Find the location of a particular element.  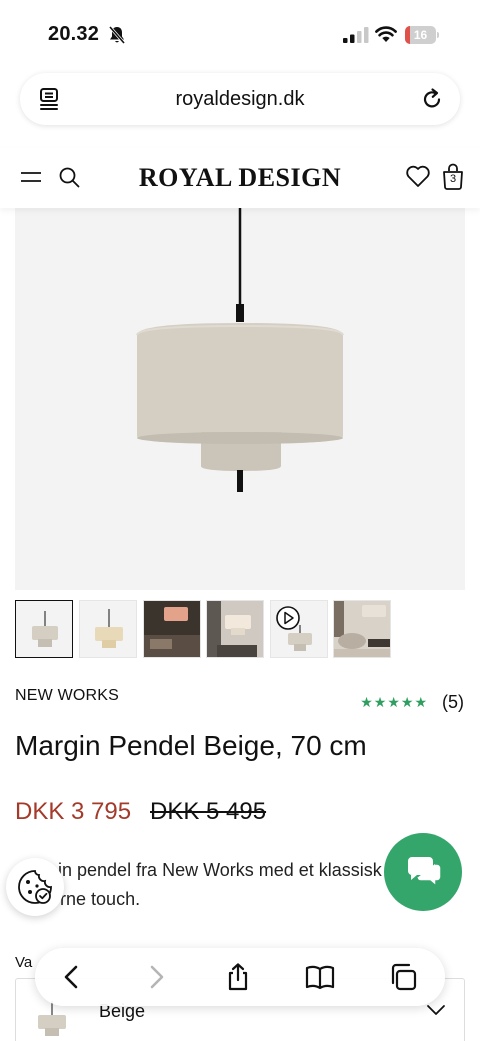

reload-icon is located at coordinates (432, 99).